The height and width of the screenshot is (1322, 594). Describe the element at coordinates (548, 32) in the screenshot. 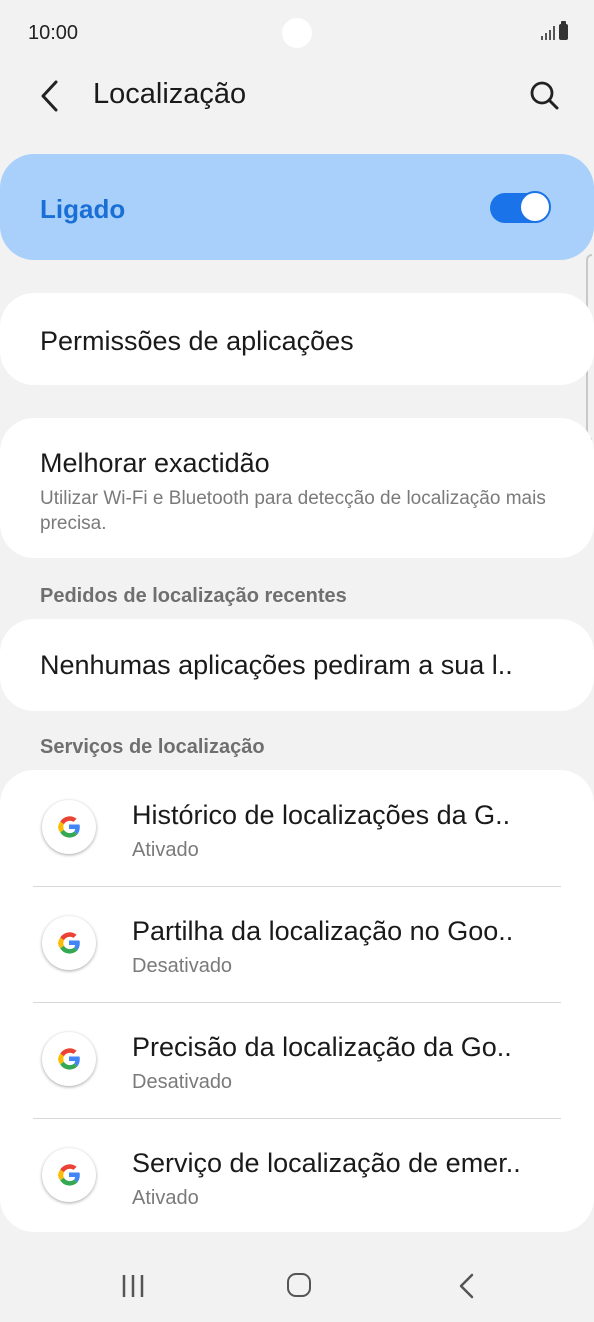

I see `signal-icon` at that location.